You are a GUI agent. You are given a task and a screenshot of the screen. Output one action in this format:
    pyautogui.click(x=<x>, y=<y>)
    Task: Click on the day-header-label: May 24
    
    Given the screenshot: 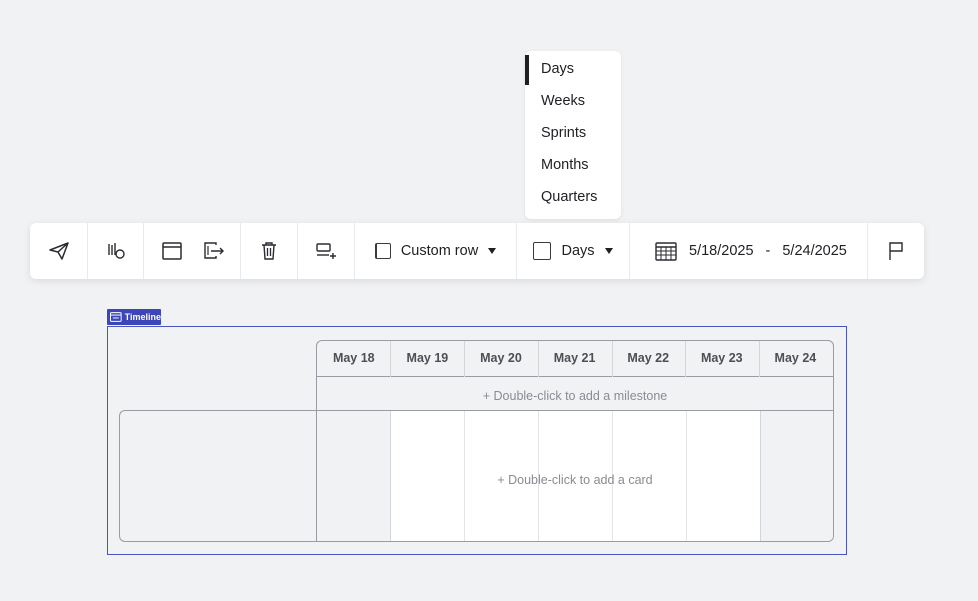 What is the action you would take?
    pyautogui.click(x=795, y=358)
    